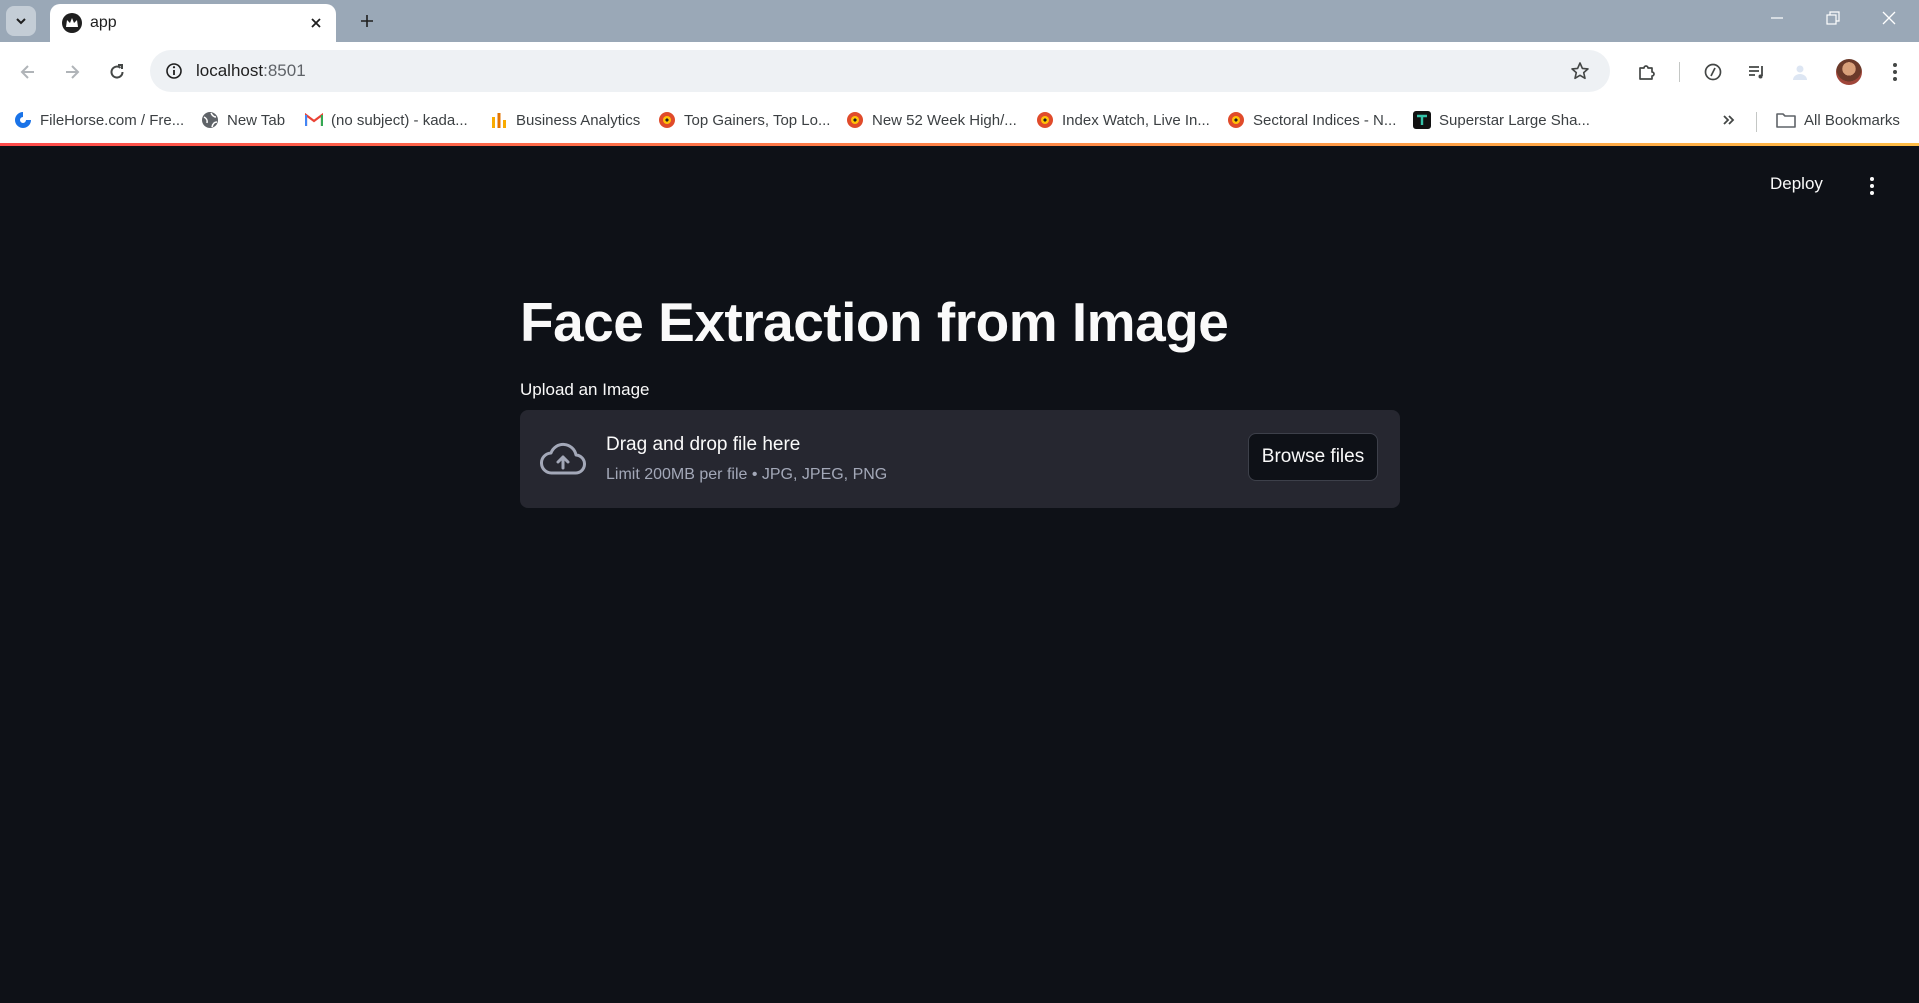  Describe the element at coordinates (1796, 186) in the screenshot. I see `deploy-button: Deploy` at that location.